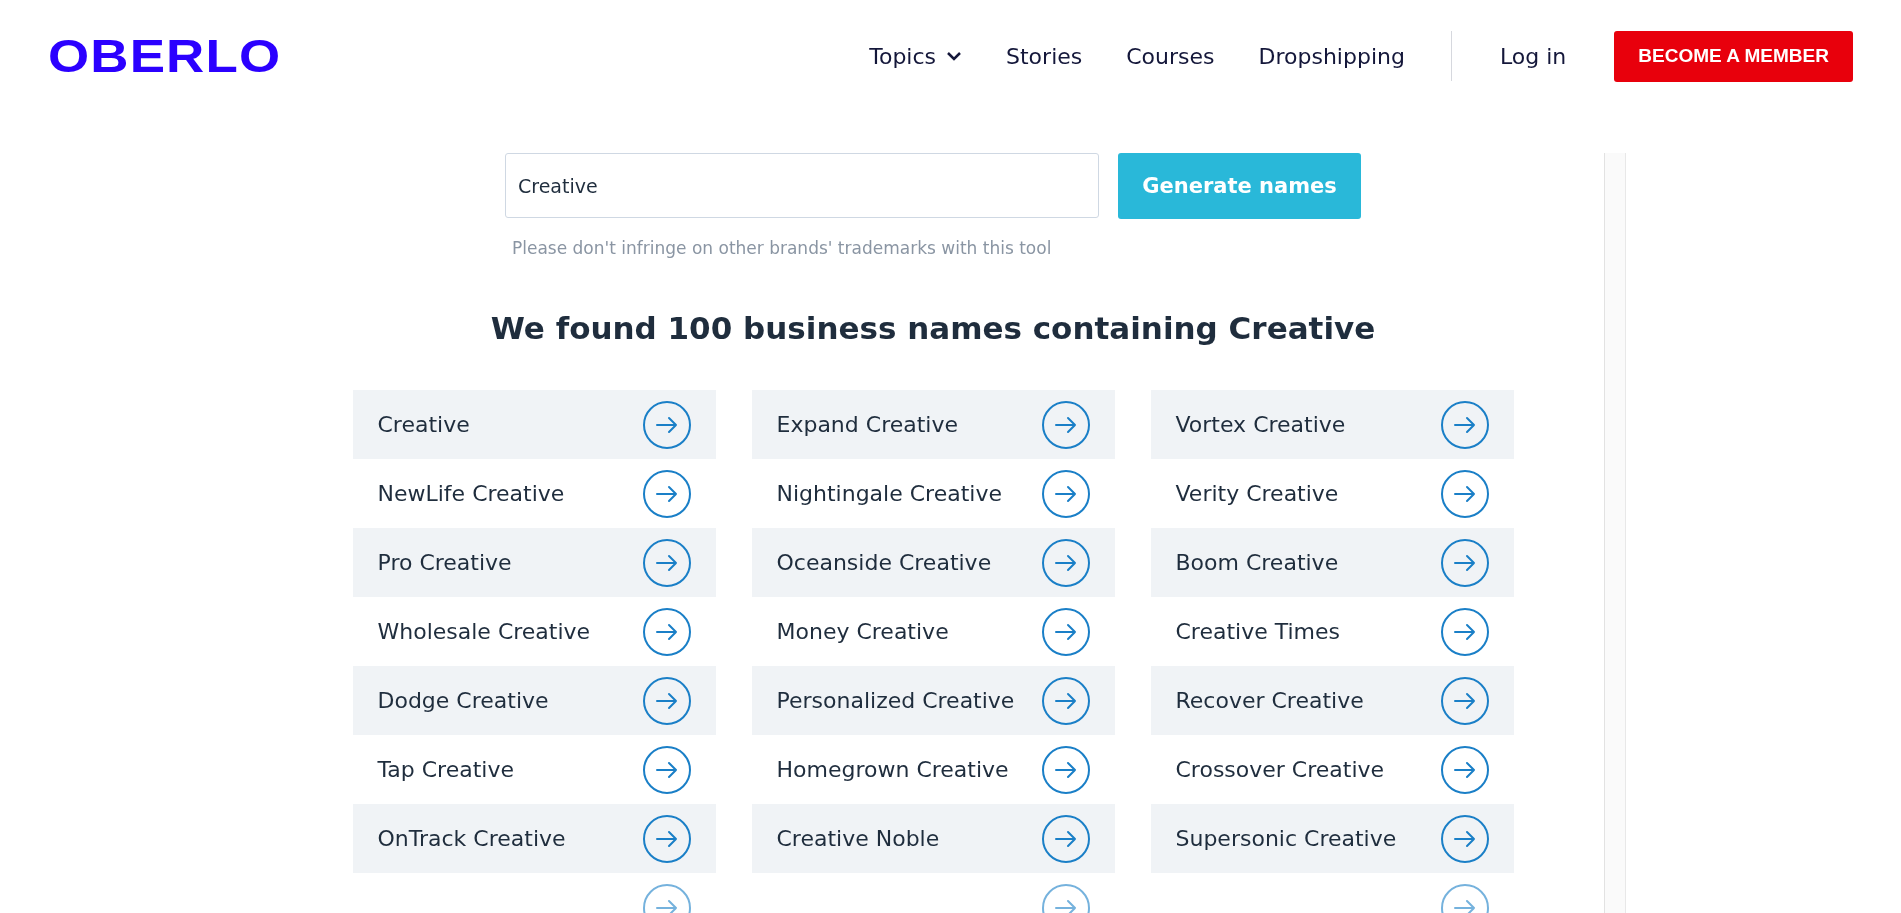 The height and width of the screenshot is (913, 1901). I want to click on nav-link: Topics, so click(916, 56).